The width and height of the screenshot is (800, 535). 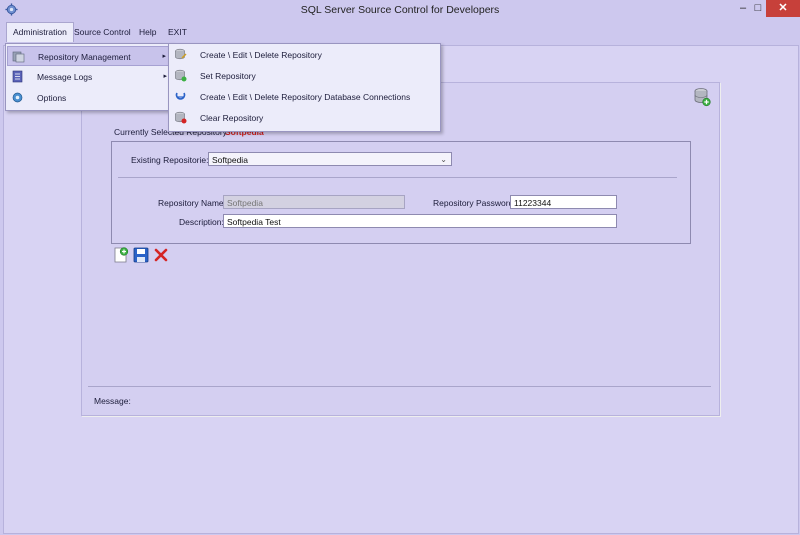 What do you see at coordinates (400, 32) in the screenshot?
I see `menu-bar: Administration Source Control Help EXIT` at bounding box center [400, 32].